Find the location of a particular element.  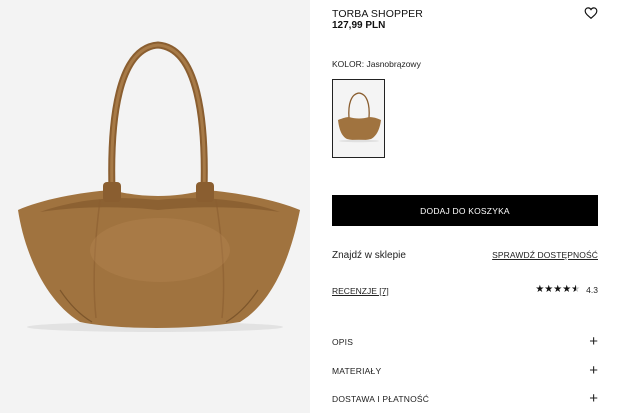

half-star-icon: ★★ is located at coordinates (576, 289).